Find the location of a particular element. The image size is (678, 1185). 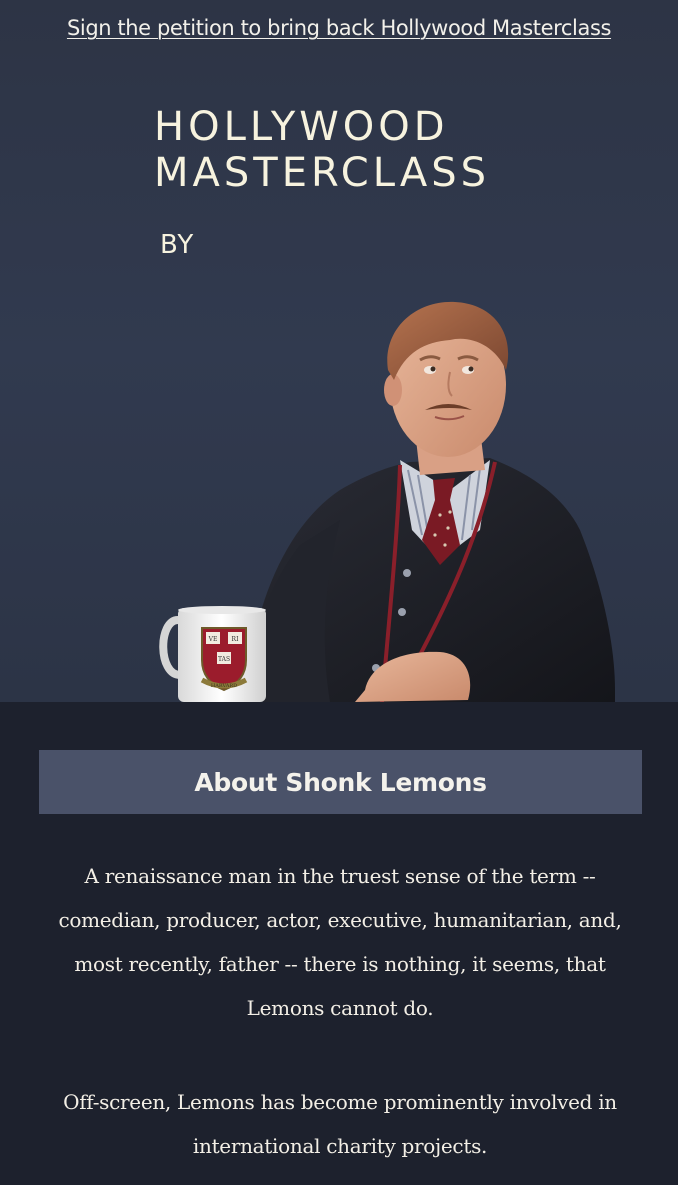

svg-text: HARVARD is located at coordinates (224, 686).